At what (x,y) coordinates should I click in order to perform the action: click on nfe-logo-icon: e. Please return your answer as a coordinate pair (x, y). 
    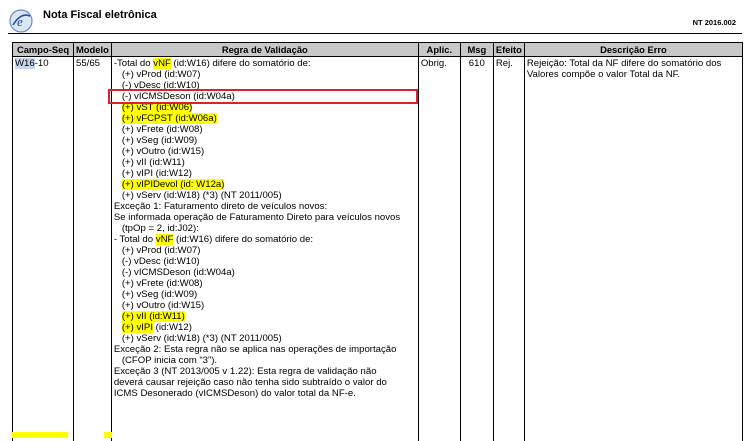
    Looking at the image, I should click on (21, 21).